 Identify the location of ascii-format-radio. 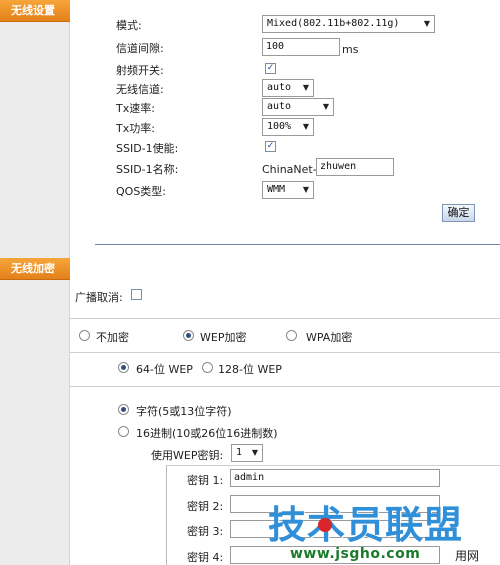
(123, 409).